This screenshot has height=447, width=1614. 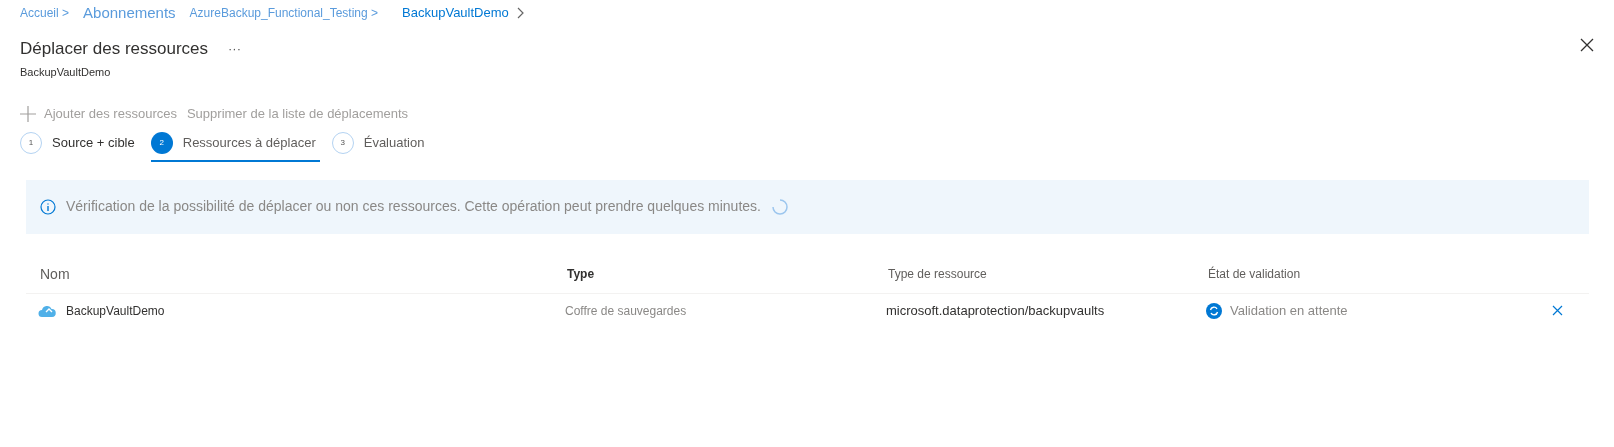 What do you see at coordinates (996, 310) in the screenshot?
I see `table-cell-text: microsoft.dataprotection/backupvaults` at bounding box center [996, 310].